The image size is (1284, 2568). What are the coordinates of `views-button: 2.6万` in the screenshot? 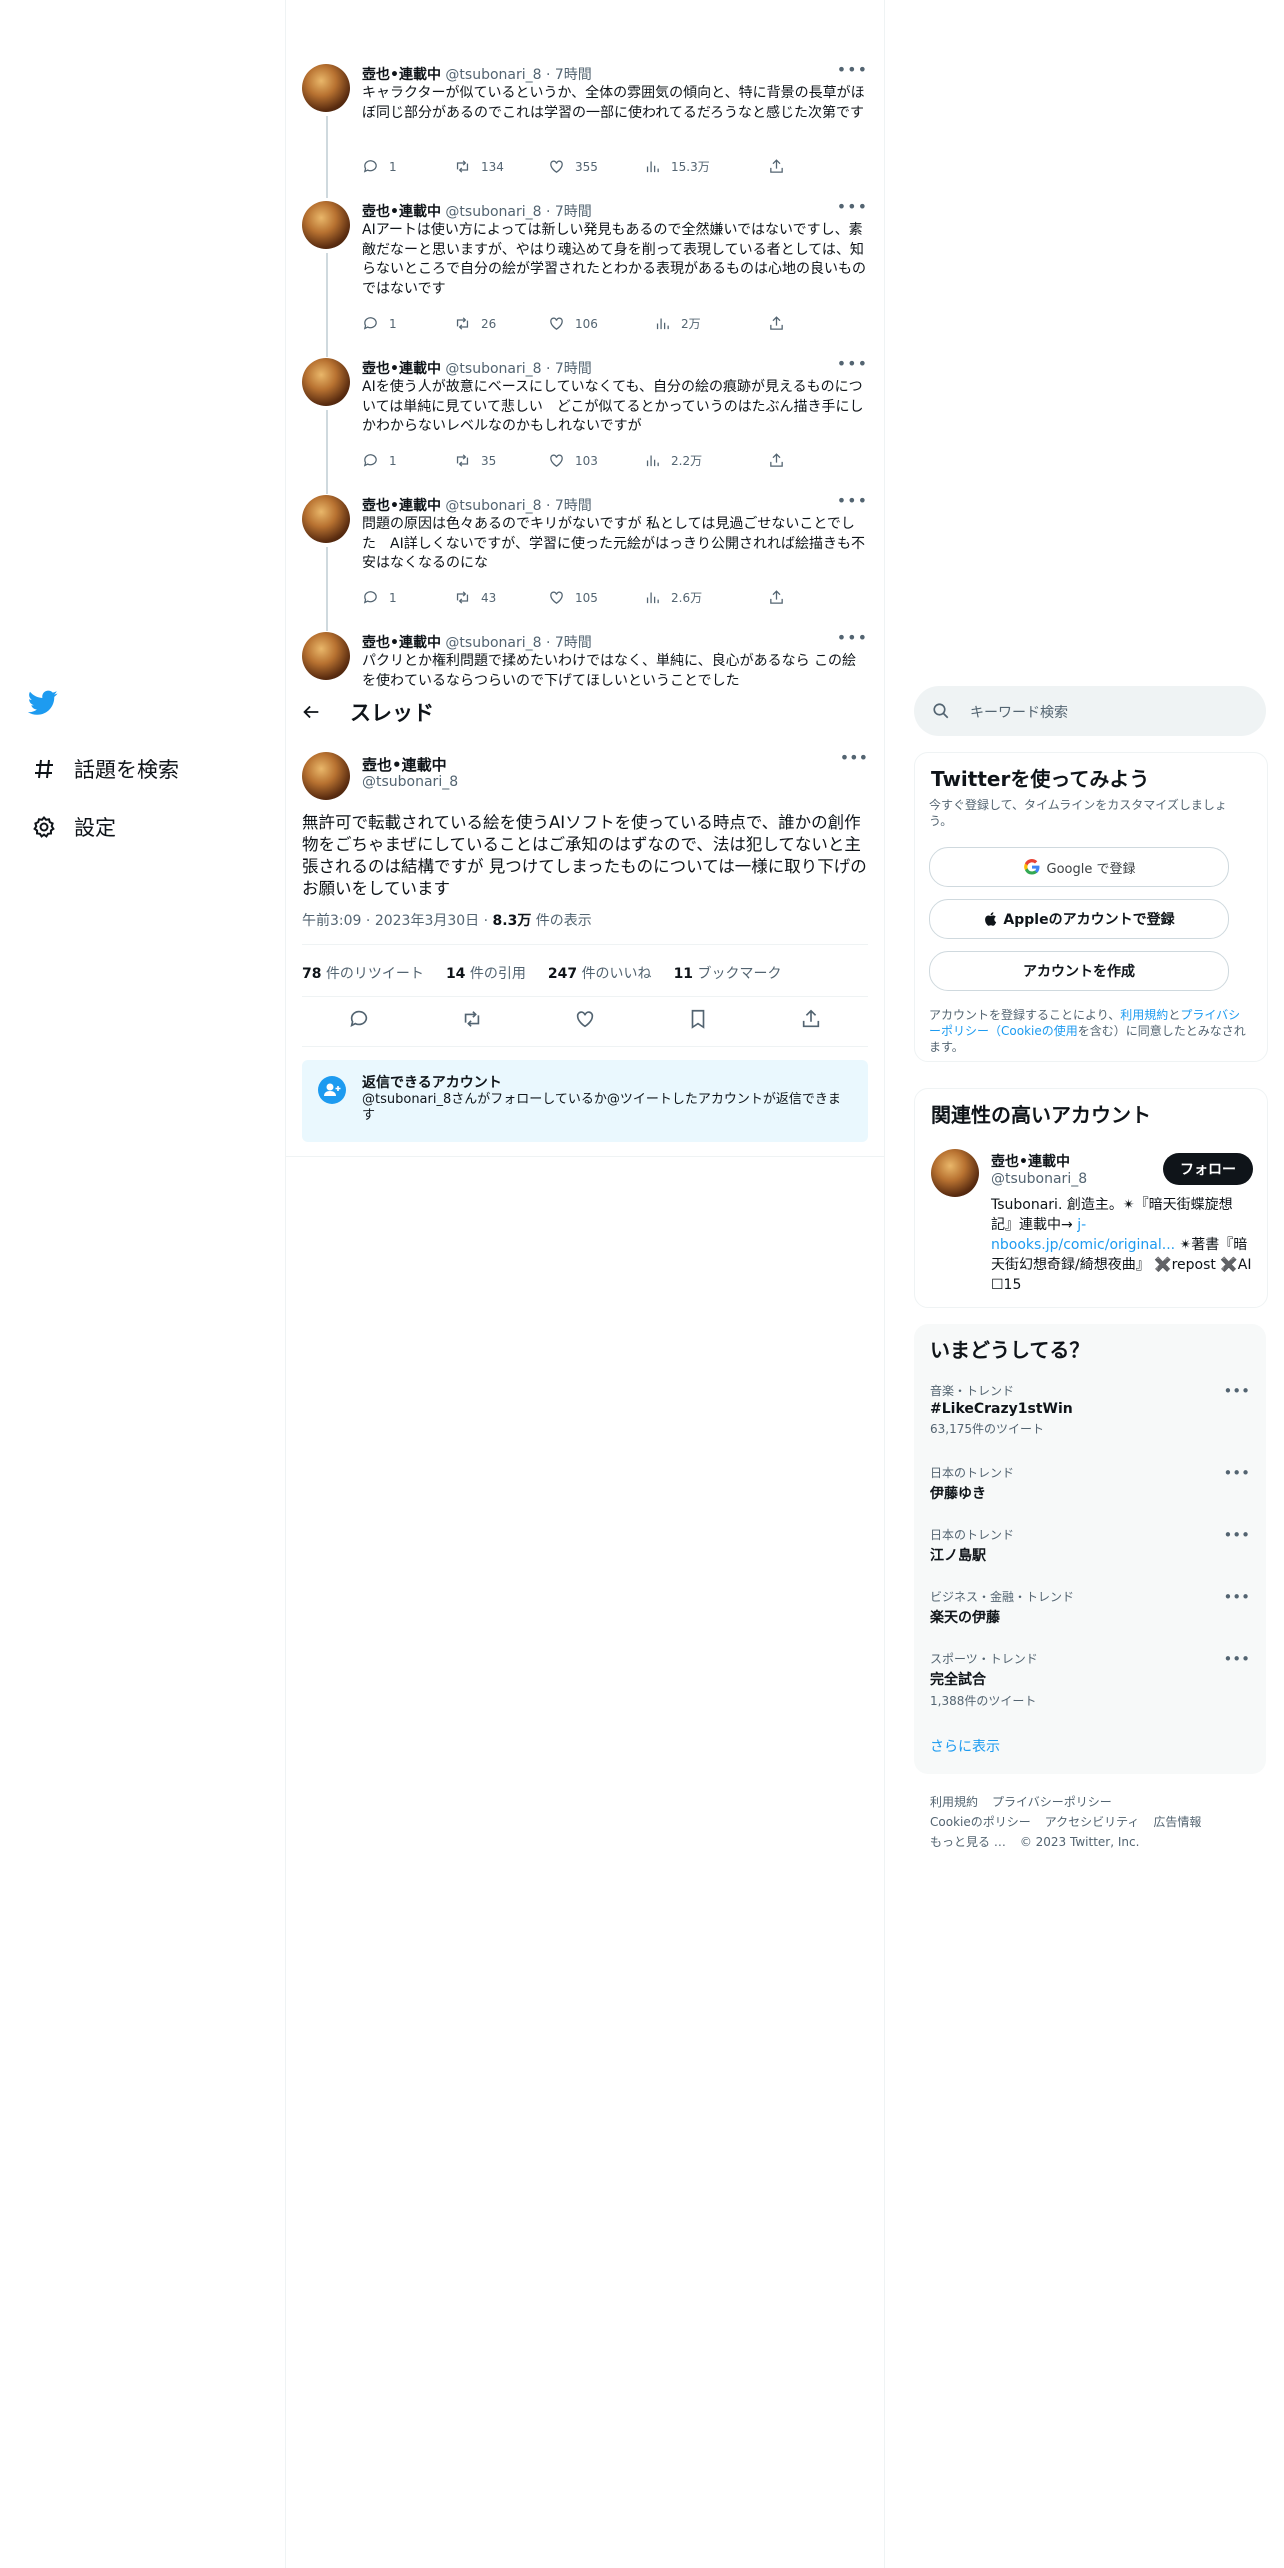 It's located at (706, 597).